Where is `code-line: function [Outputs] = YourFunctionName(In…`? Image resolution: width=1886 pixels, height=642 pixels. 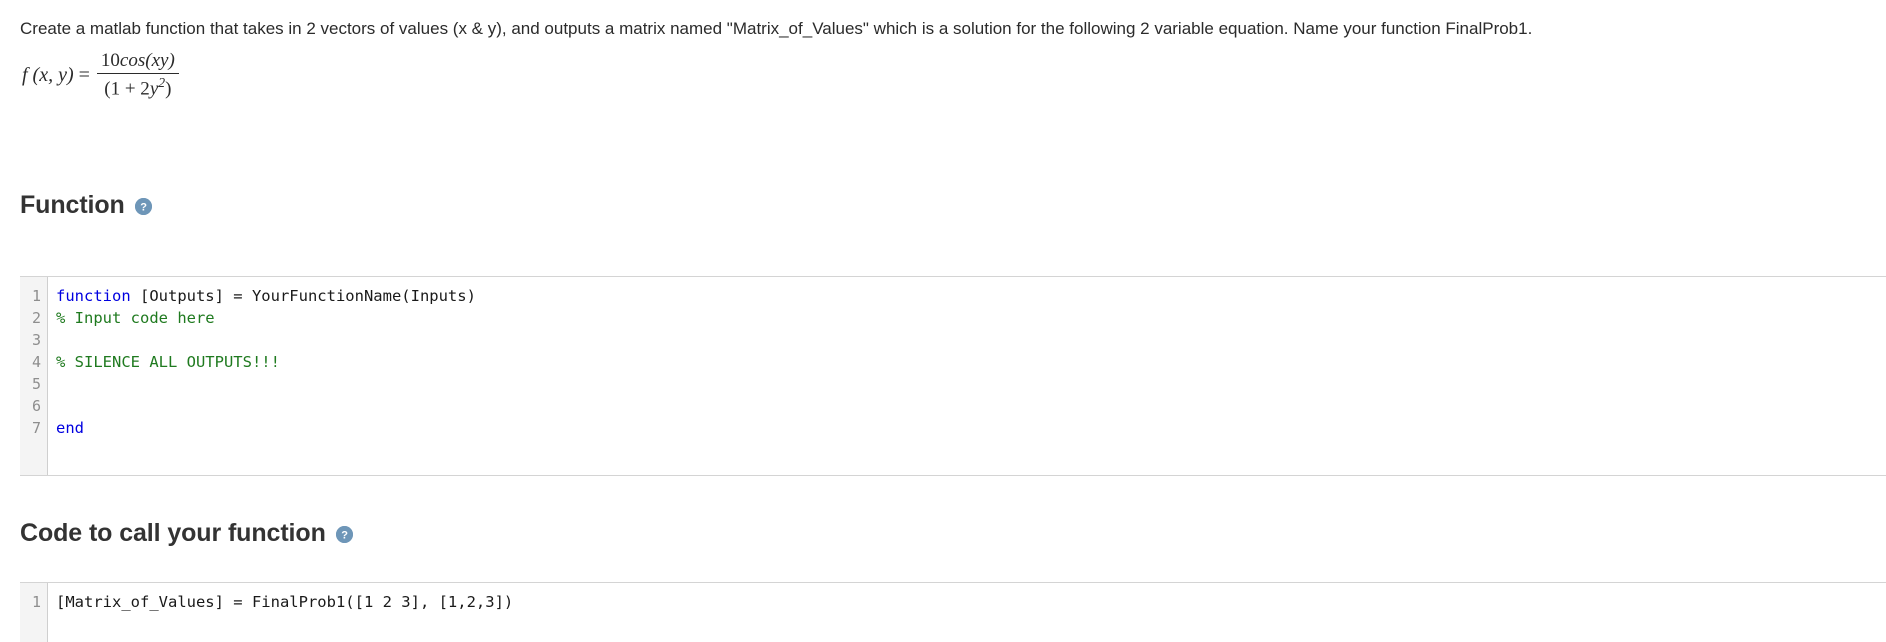 code-line: function [Outputs] = YourFunctionName(In… is located at coordinates (971, 296).